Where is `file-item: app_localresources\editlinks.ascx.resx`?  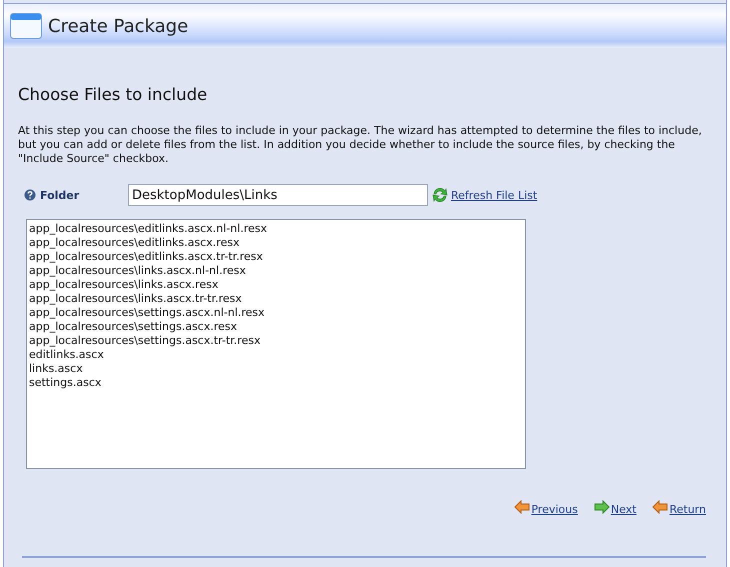
file-item: app_localresources\editlinks.ascx.resx is located at coordinates (276, 243).